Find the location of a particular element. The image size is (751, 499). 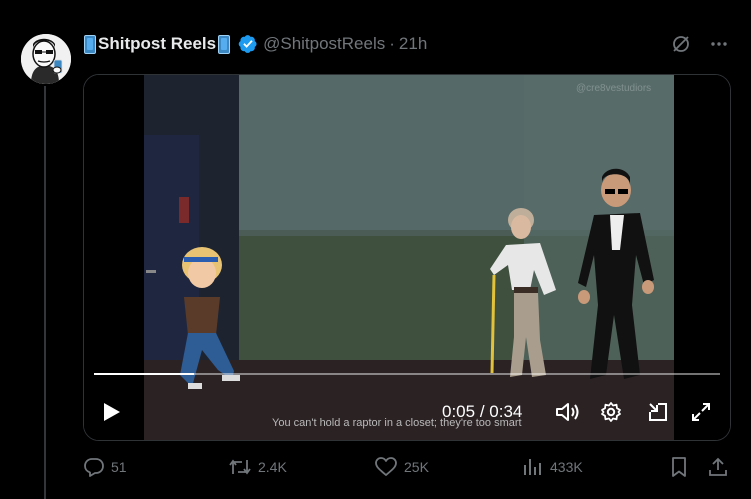

share-button is located at coordinates (721, 467).